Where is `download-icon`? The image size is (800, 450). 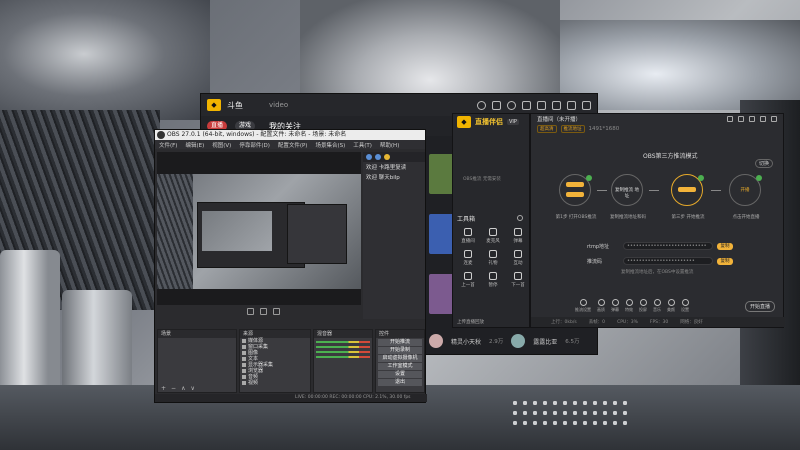
download-icon is located at coordinates (496, 105).